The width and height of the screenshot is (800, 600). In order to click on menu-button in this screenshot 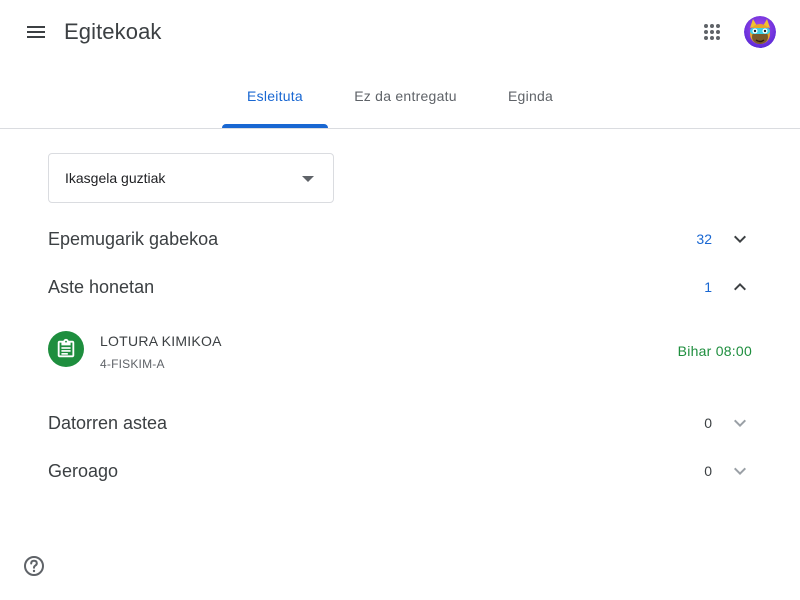, I will do `click(36, 32)`.